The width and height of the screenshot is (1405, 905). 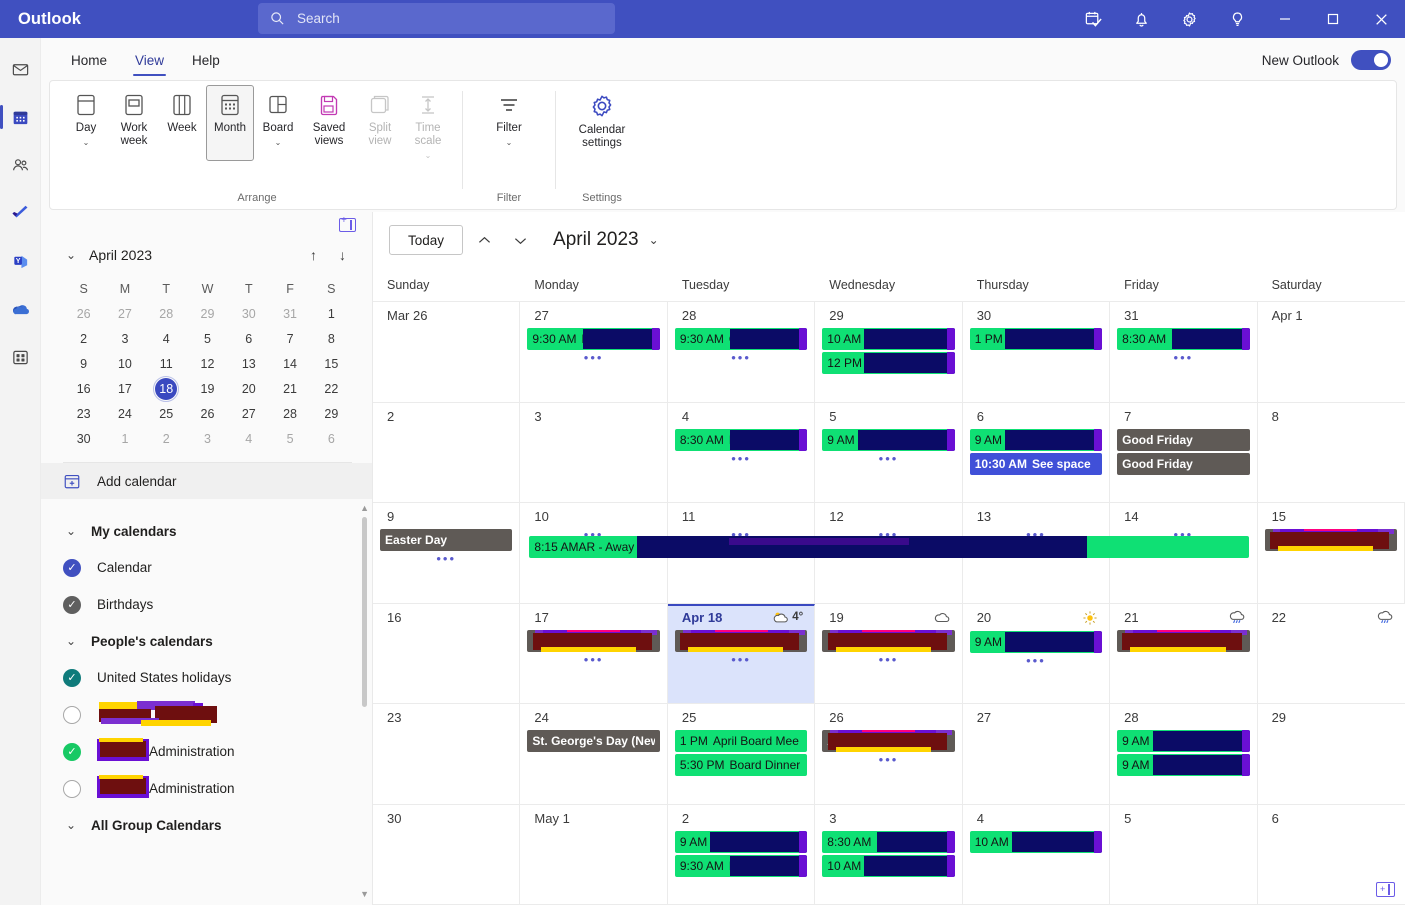 I want to click on mini-calendar-day: 4, so click(x=166, y=339).